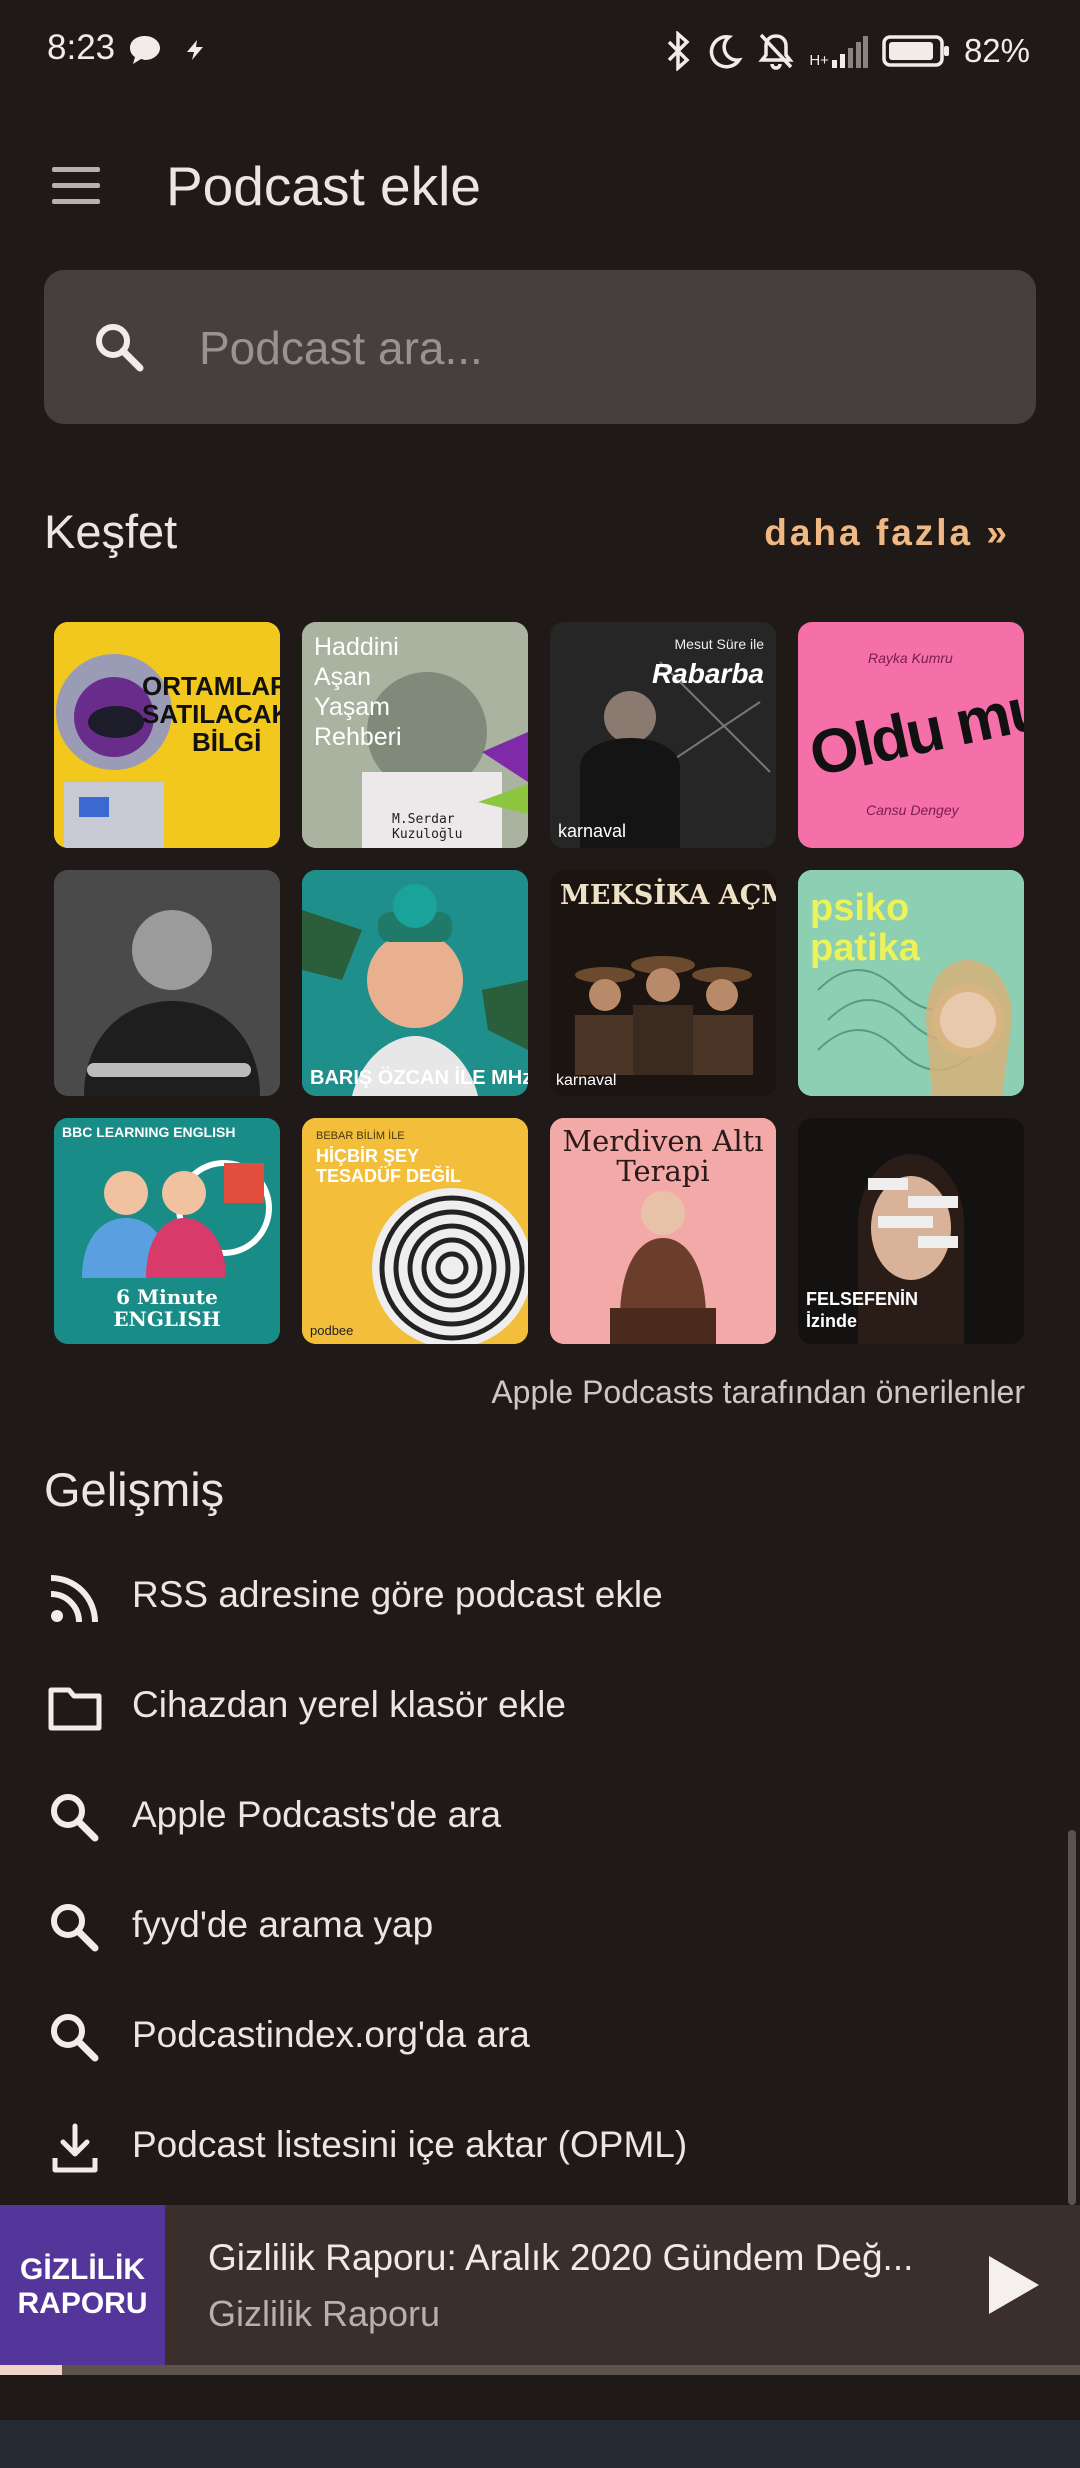 Image resolution: width=1080 pixels, height=2468 pixels. Describe the element at coordinates (719, 644) in the screenshot. I see `tile-subtitle: Mesut Süre ile` at that location.